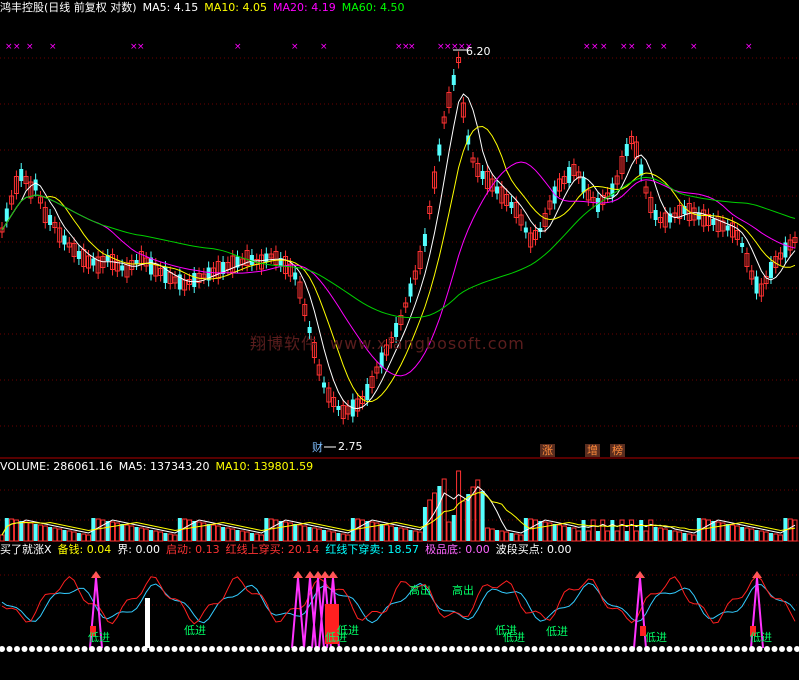  What do you see at coordinates (478, 51) in the screenshot?
I see `high-price-label: 6.20` at bounding box center [478, 51].